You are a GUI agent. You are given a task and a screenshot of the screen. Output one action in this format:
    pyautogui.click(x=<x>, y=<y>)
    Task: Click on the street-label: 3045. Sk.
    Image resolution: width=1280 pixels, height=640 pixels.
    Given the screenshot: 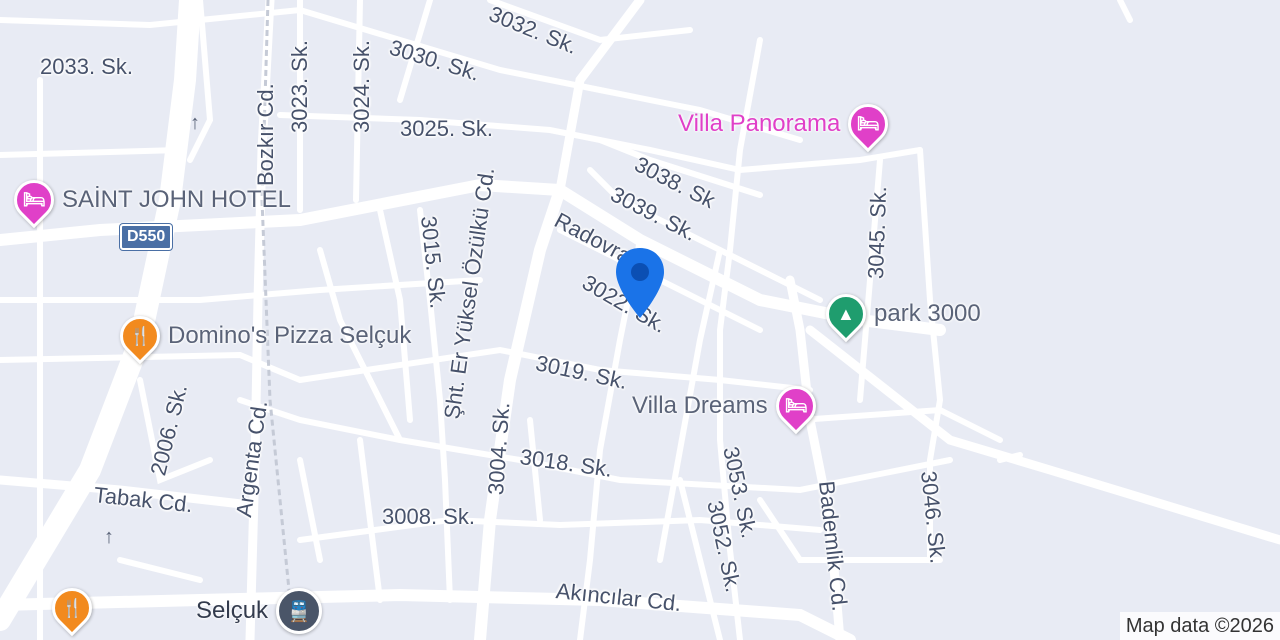 What is the action you would take?
    pyautogui.click(x=877, y=232)
    